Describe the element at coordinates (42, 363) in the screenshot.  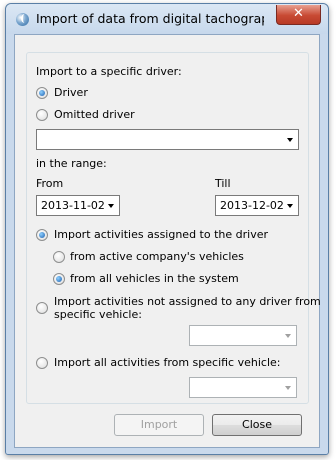
I see `all-activities-radio` at that location.